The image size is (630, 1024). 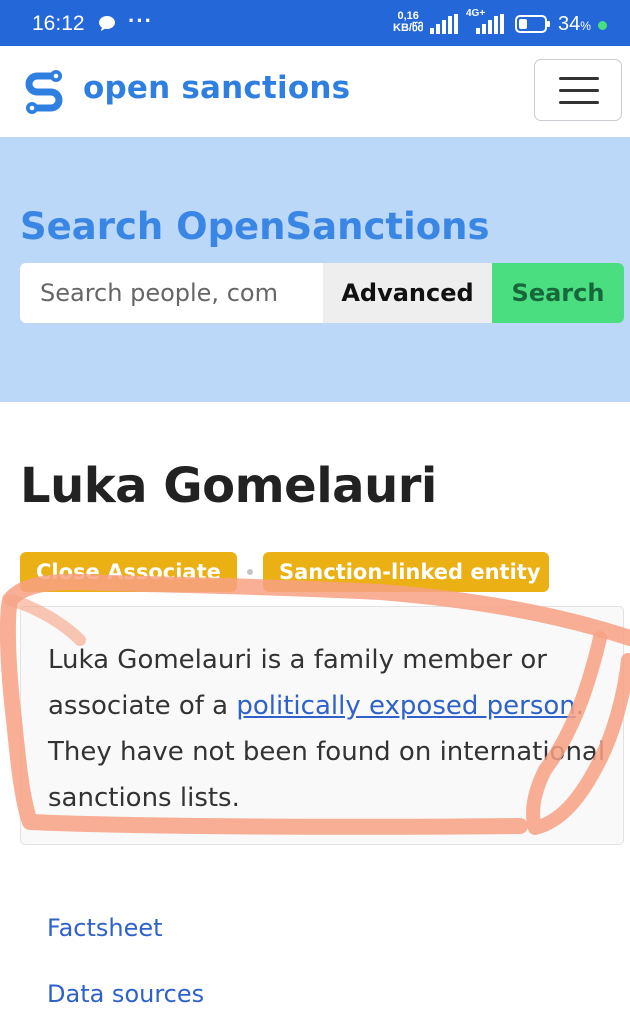 What do you see at coordinates (107, 23) in the screenshot?
I see `chat-icon` at bounding box center [107, 23].